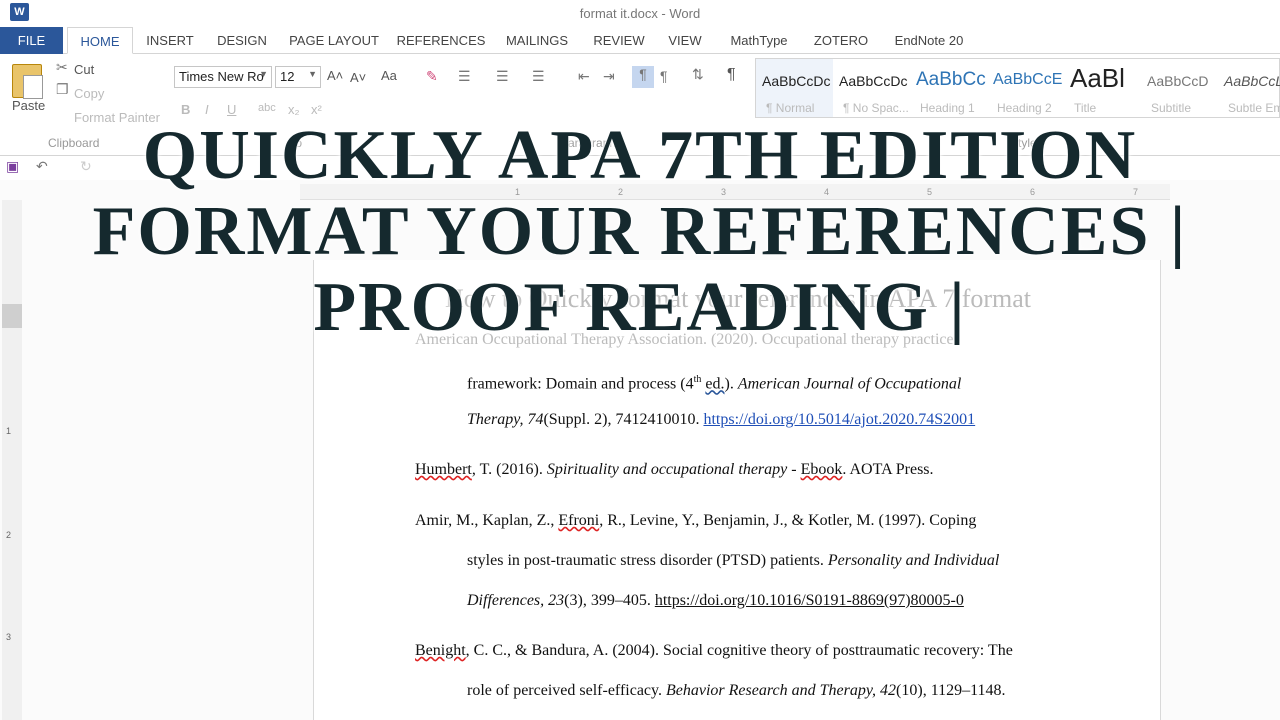  What do you see at coordinates (100, 40) in the screenshot?
I see `tab-home: HOME` at bounding box center [100, 40].